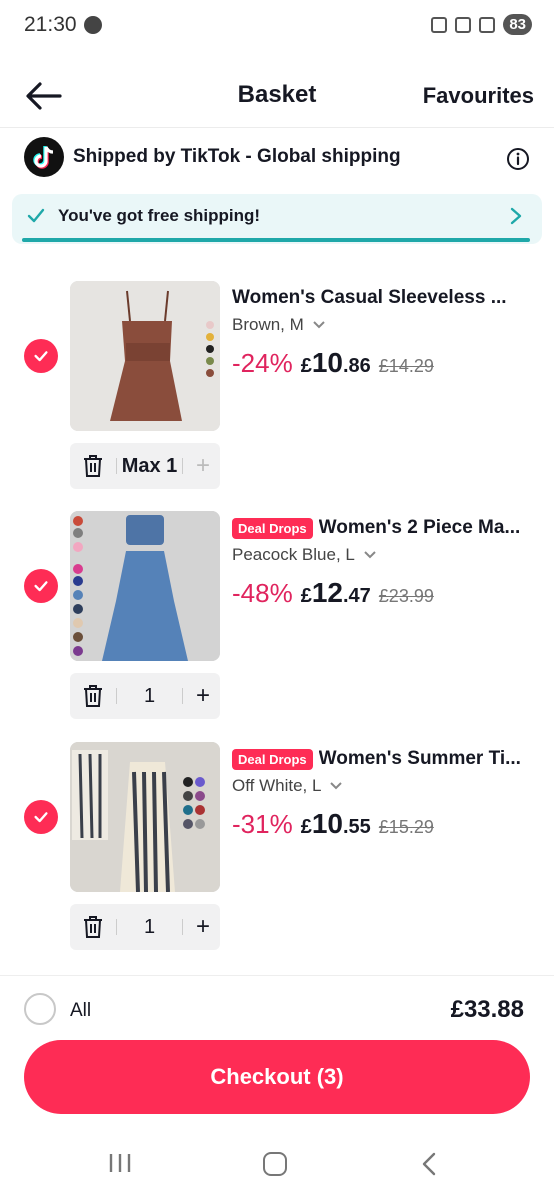 This screenshot has height=1200, width=554. I want to click on free-shipping-banner: You've got free shipping!, so click(277, 219).